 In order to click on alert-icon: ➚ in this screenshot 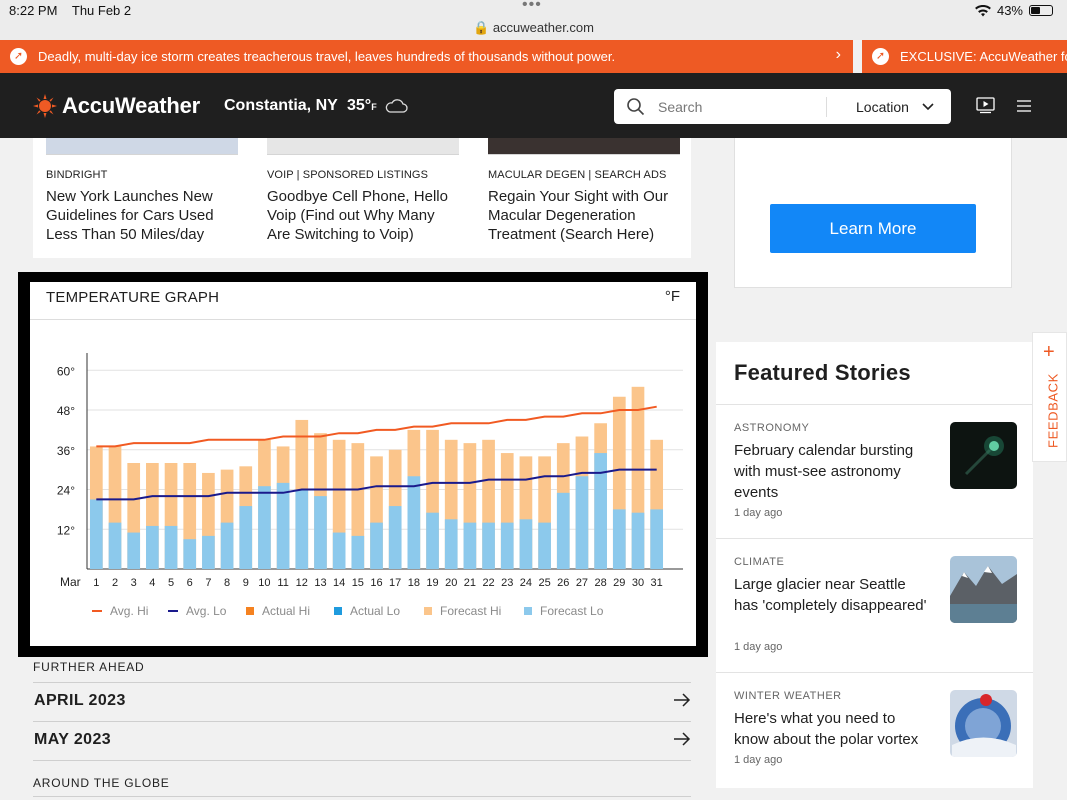, I will do `click(880, 56)`.